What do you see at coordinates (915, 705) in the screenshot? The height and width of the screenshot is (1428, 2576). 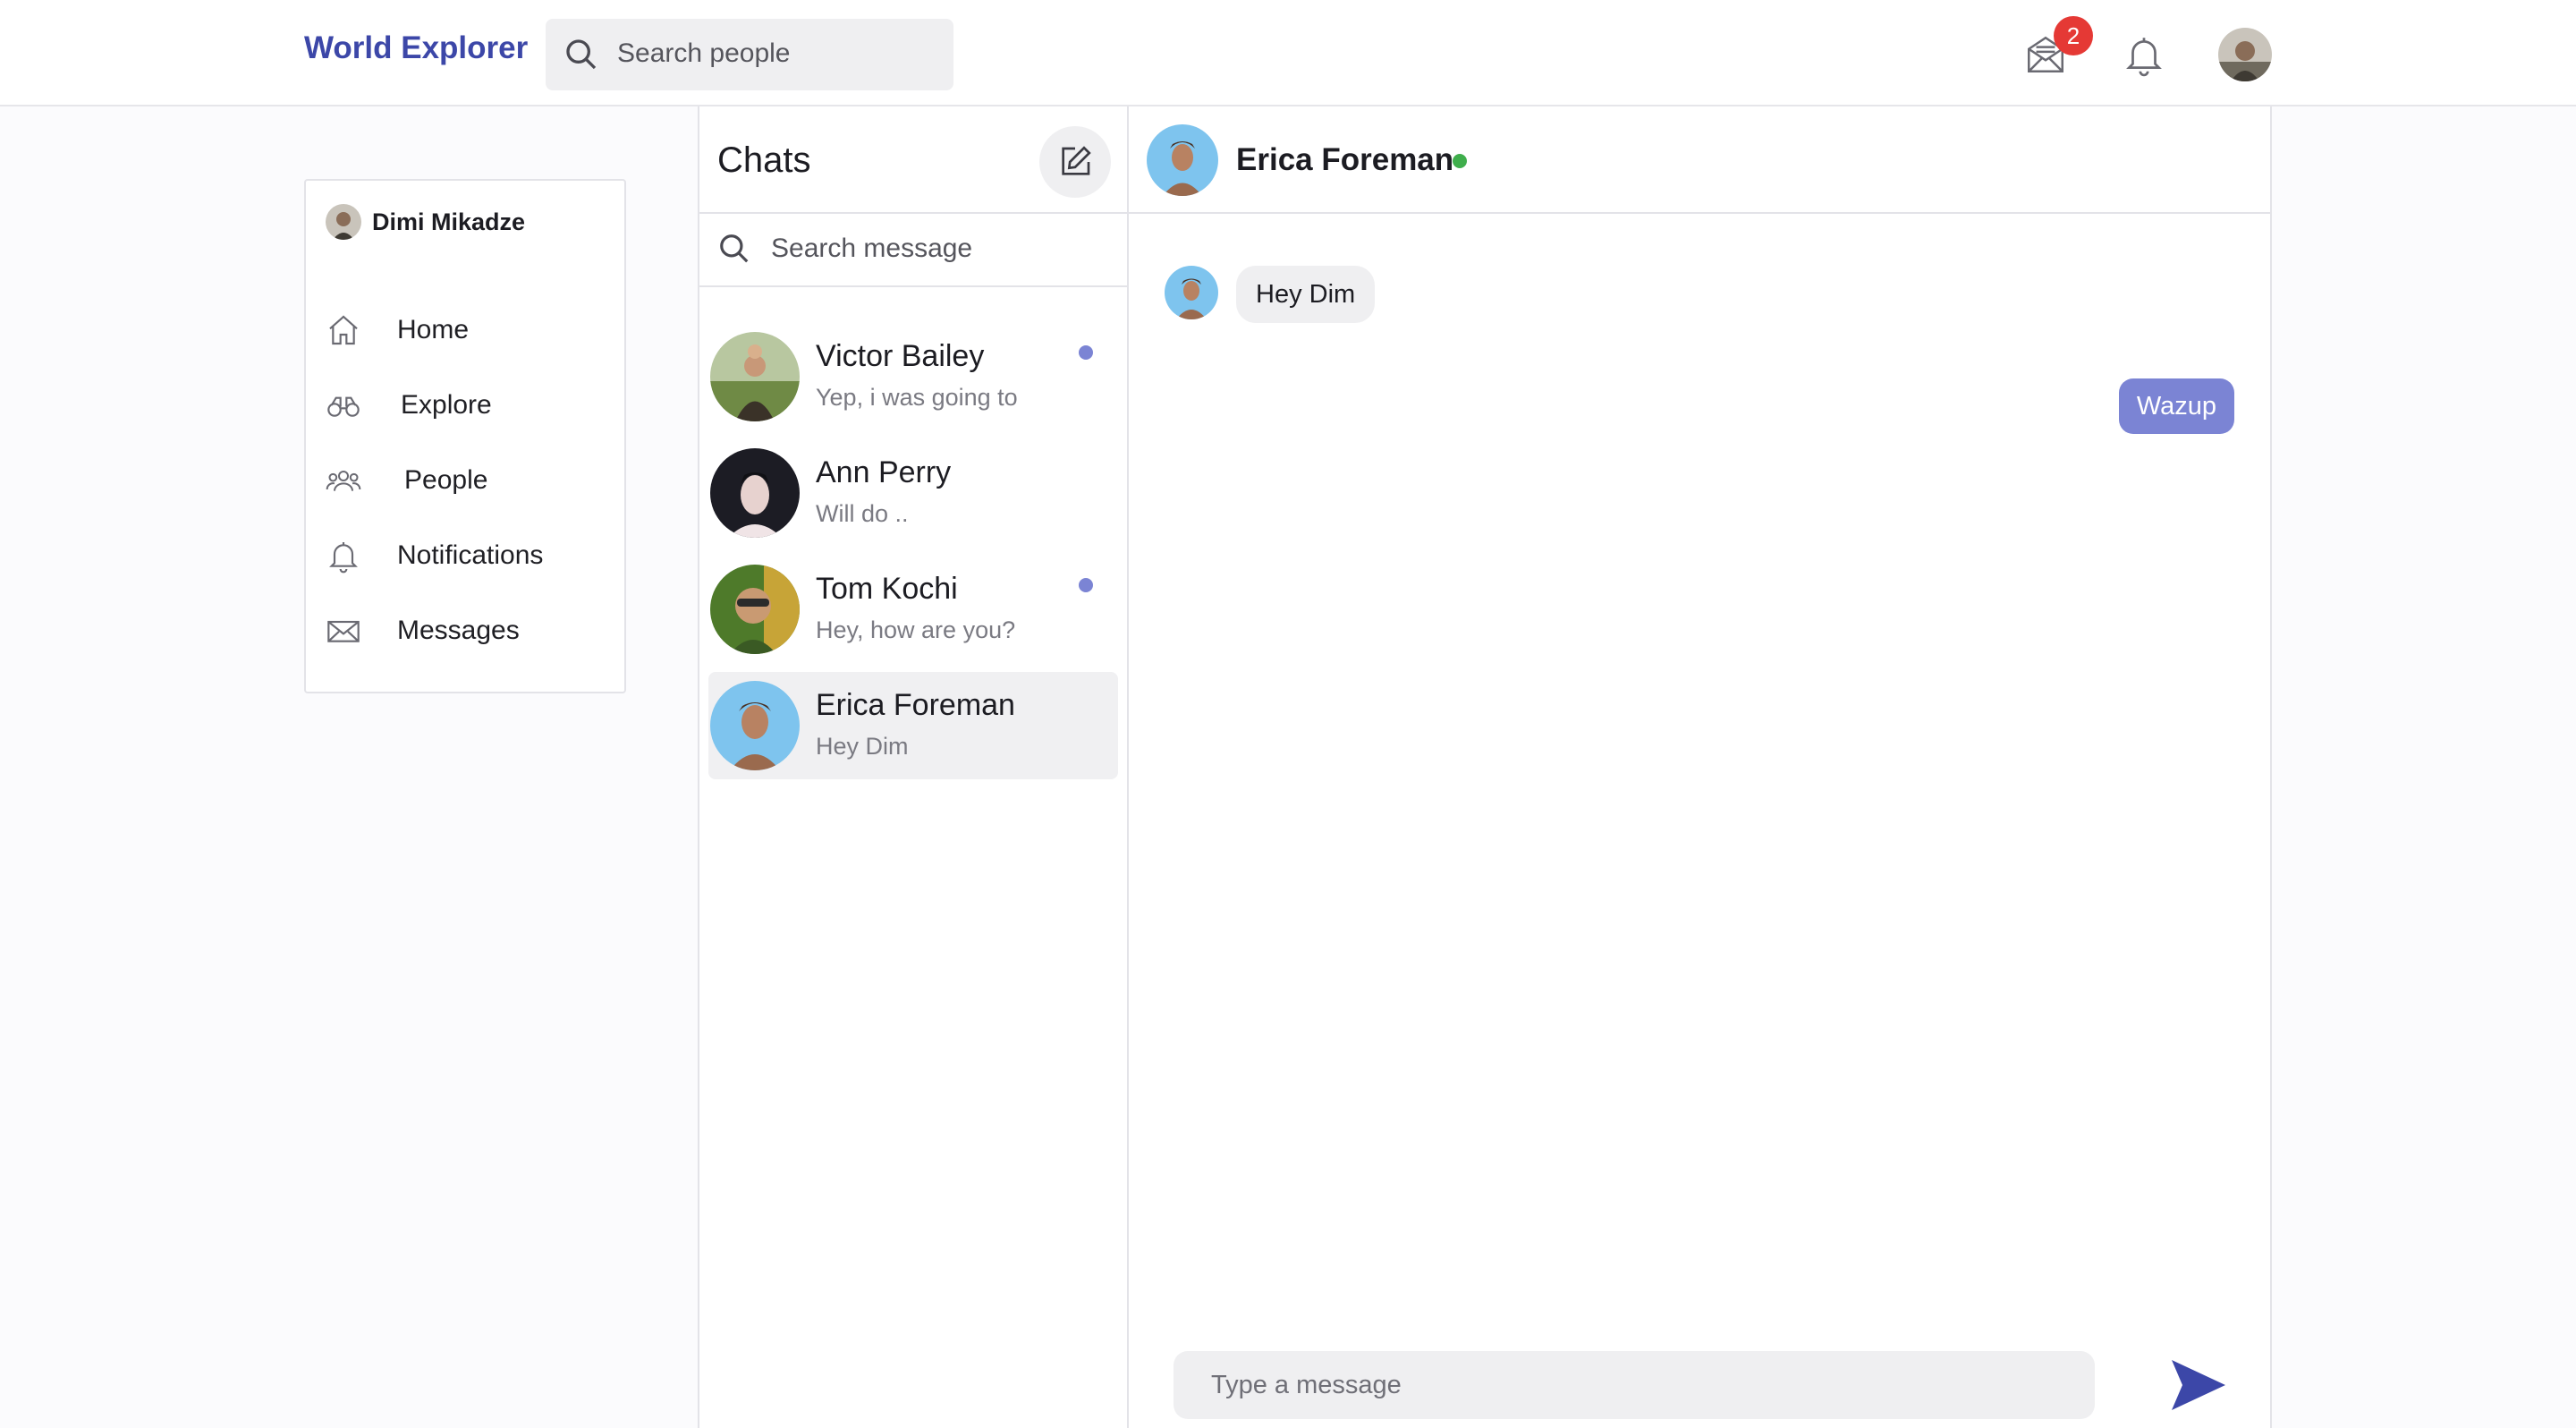 I see `chat-name: Erica Foreman` at bounding box center [915, 705].